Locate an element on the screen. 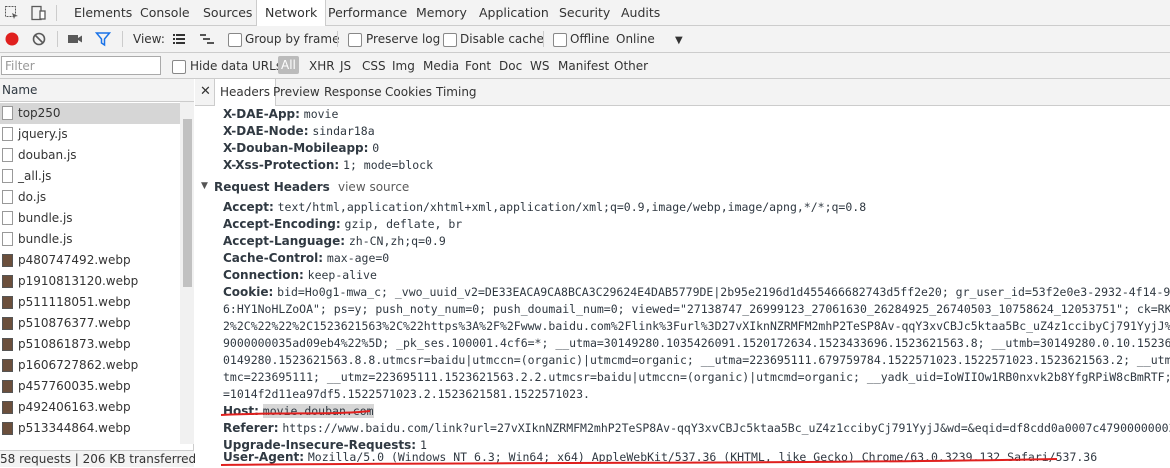  request-row: p513344864.webp is located at coordinates (90, 428).